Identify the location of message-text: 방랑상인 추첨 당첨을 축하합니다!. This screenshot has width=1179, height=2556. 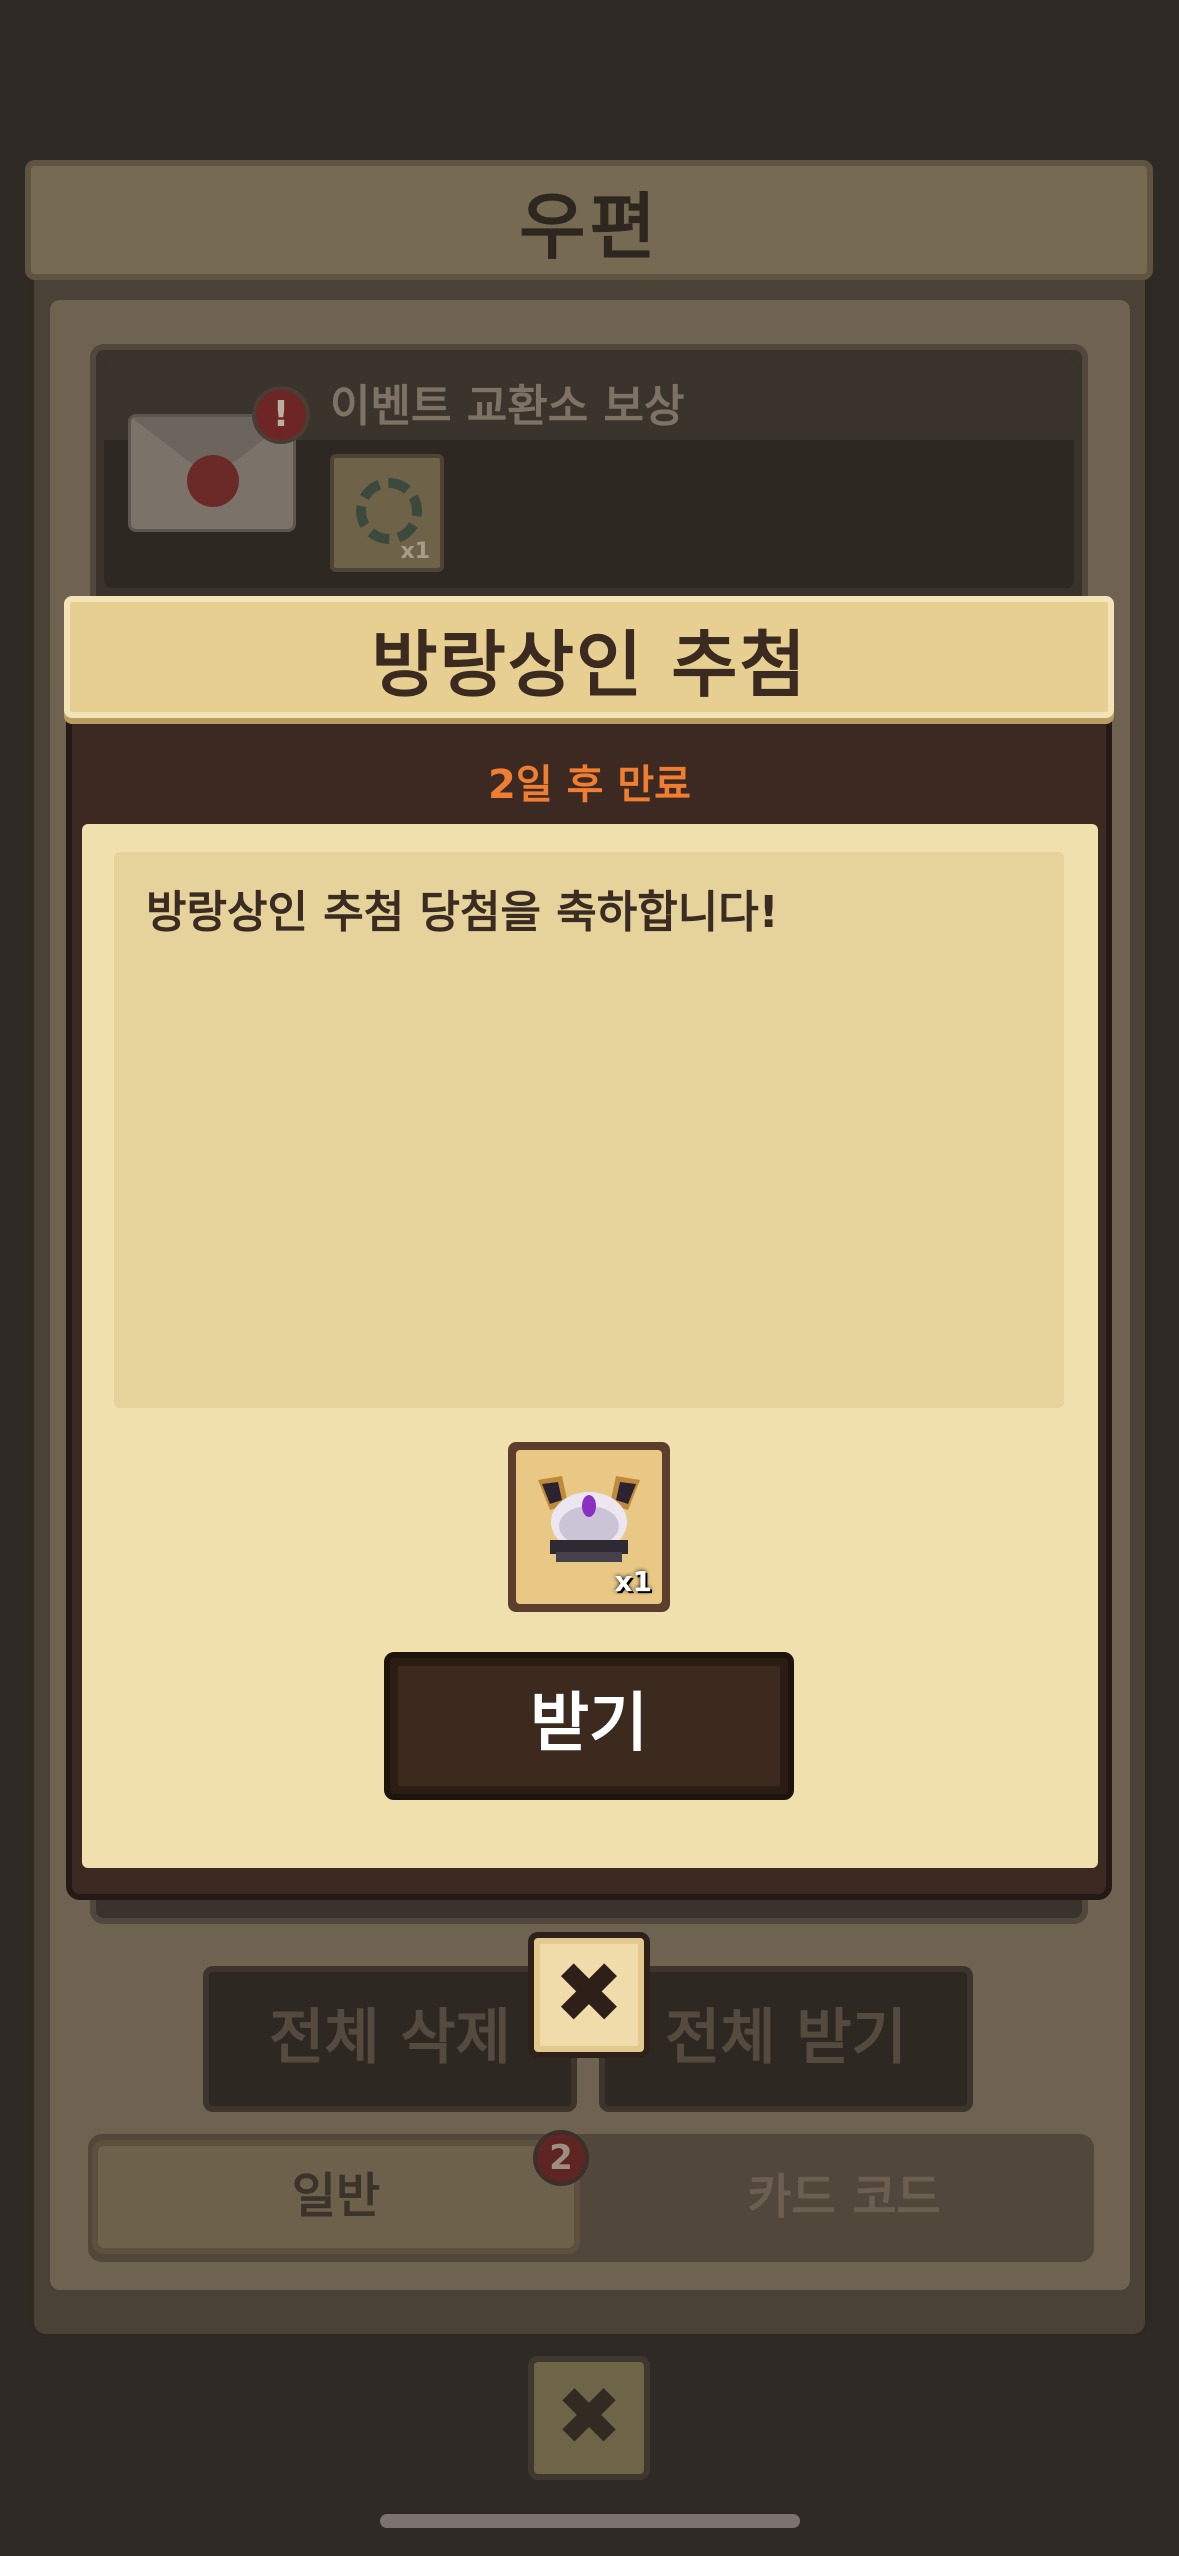
(462, 912).